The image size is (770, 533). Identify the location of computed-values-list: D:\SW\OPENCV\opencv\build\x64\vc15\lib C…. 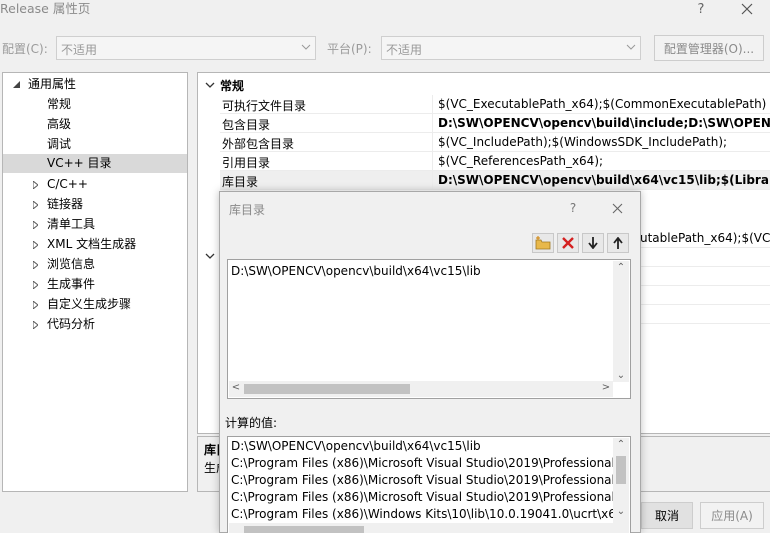
(429, 484).